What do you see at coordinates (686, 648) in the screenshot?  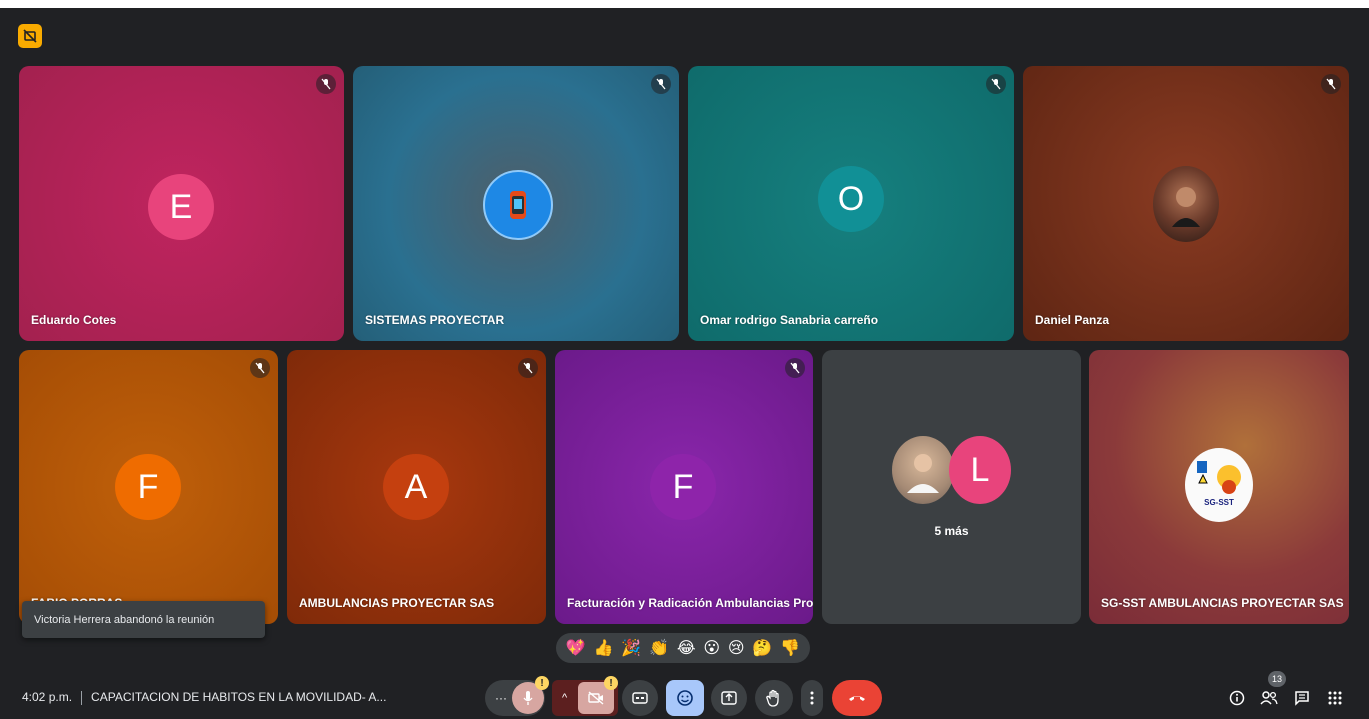 I see `reaction-laugh: 😂` at bounding box center [686, 648].